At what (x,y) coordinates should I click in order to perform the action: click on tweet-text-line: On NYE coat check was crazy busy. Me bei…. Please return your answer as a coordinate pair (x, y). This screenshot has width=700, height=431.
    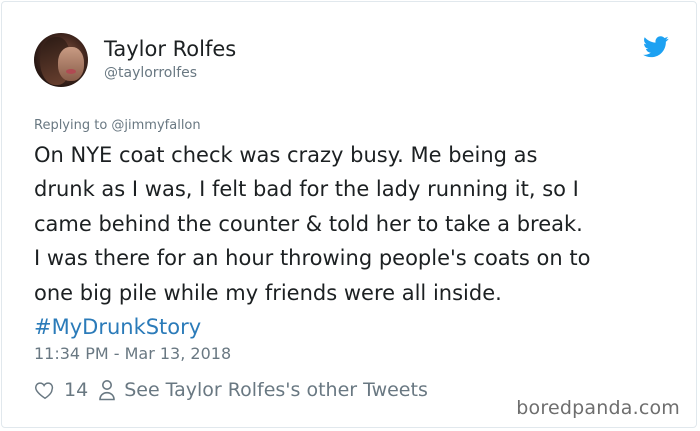
    Looking at the image, I should click on (286, 155).